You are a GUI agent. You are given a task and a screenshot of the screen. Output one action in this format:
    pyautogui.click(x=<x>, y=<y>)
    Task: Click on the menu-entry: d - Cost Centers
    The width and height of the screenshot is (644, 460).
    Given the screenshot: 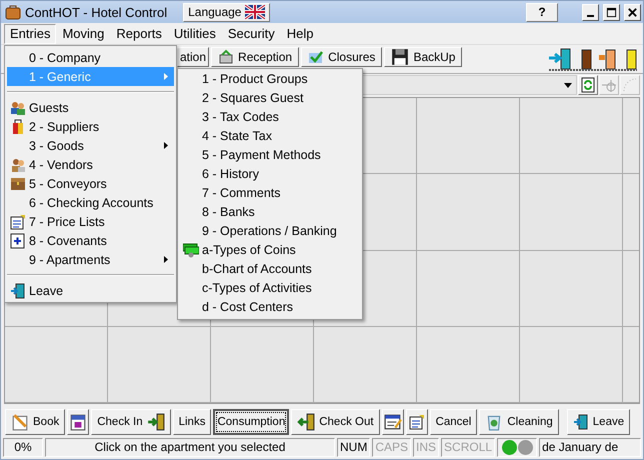 What is the action you would take?
    pyautogui.click(x=270, y=306)
    